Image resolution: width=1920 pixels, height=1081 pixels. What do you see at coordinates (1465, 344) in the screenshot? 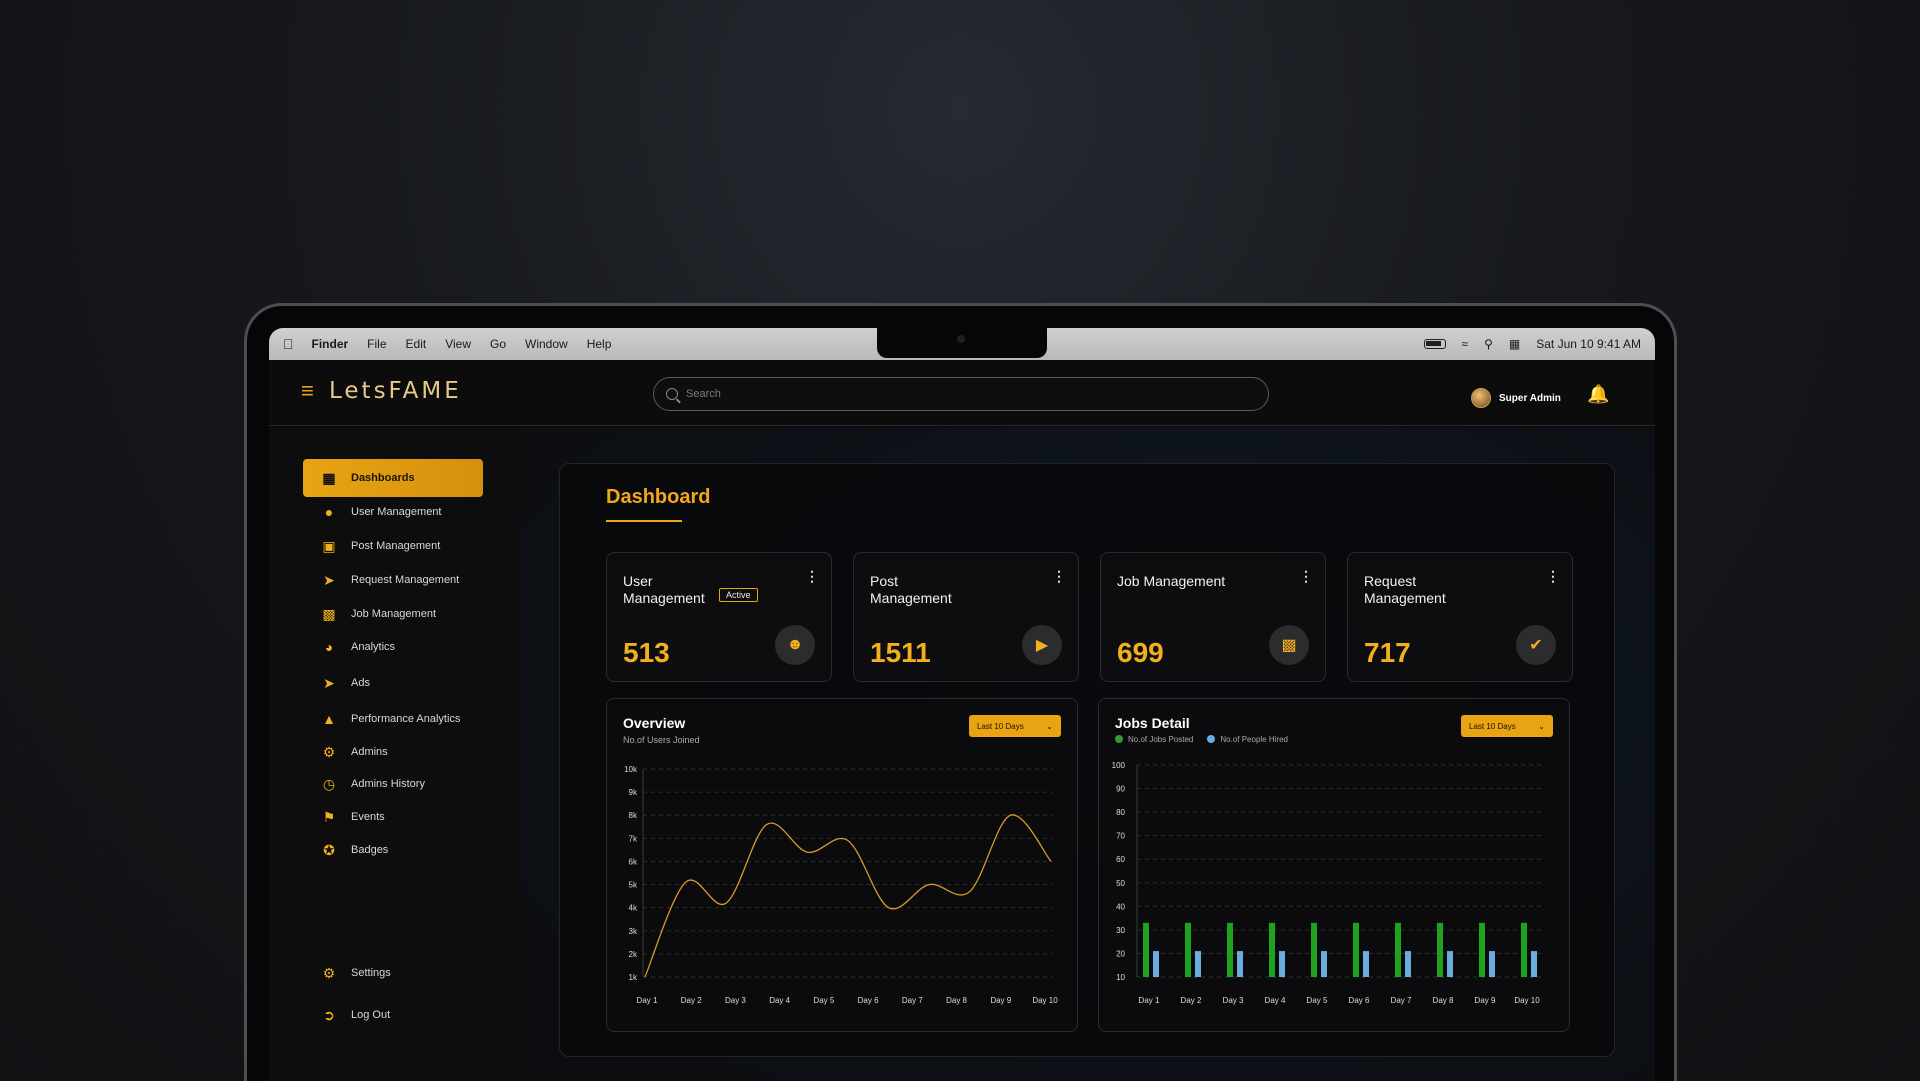
I see `wifi-icon: ≈` at bounding box center [1465, 344].